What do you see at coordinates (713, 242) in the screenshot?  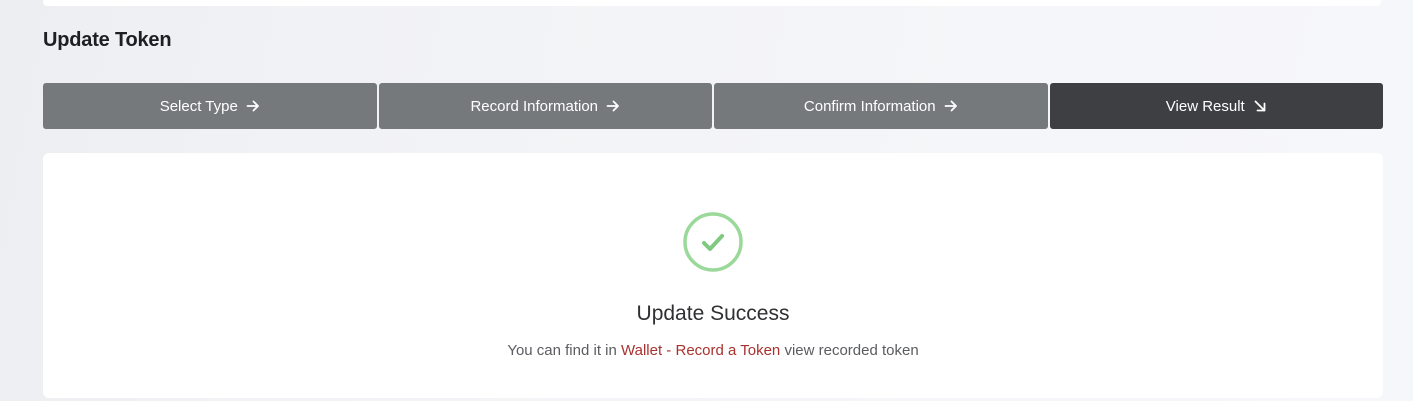 I see `check-circle-icon` at bounding box center [713, 242].